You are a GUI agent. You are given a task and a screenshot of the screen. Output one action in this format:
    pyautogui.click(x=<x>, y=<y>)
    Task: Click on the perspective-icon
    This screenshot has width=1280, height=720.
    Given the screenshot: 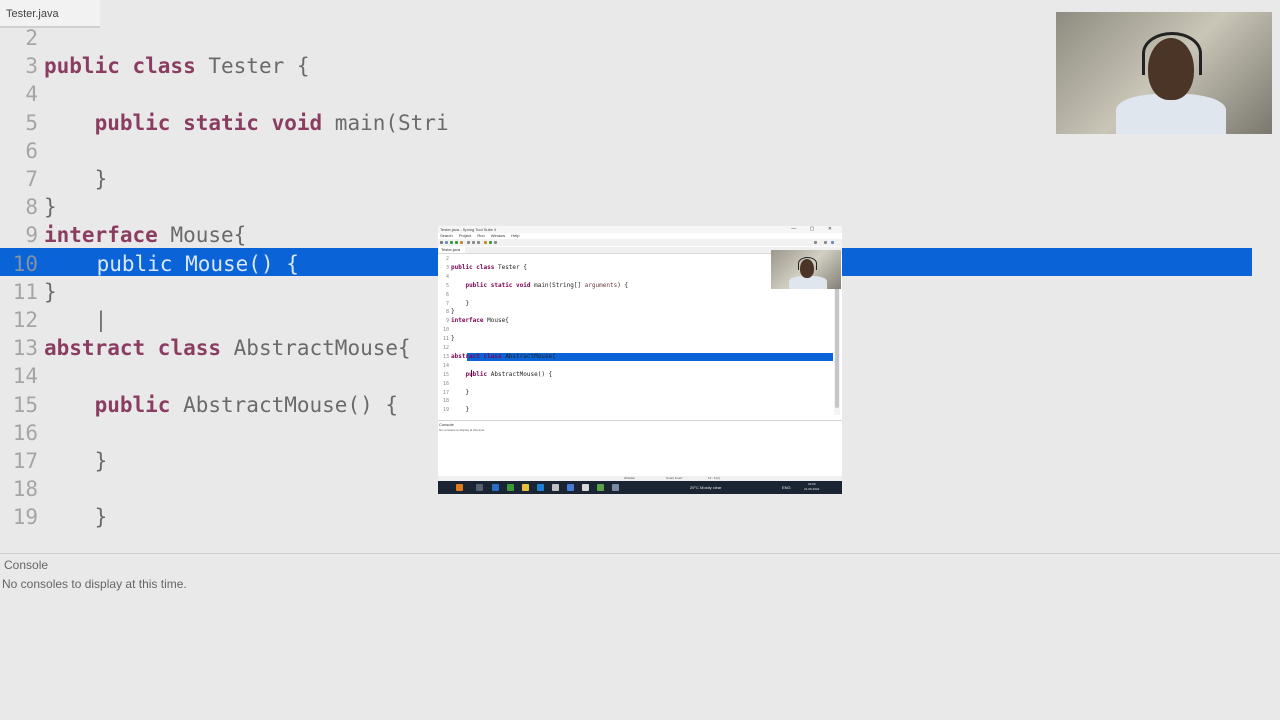 What is the action you would take?
    pyautogui.click(x=825, y=242)
    